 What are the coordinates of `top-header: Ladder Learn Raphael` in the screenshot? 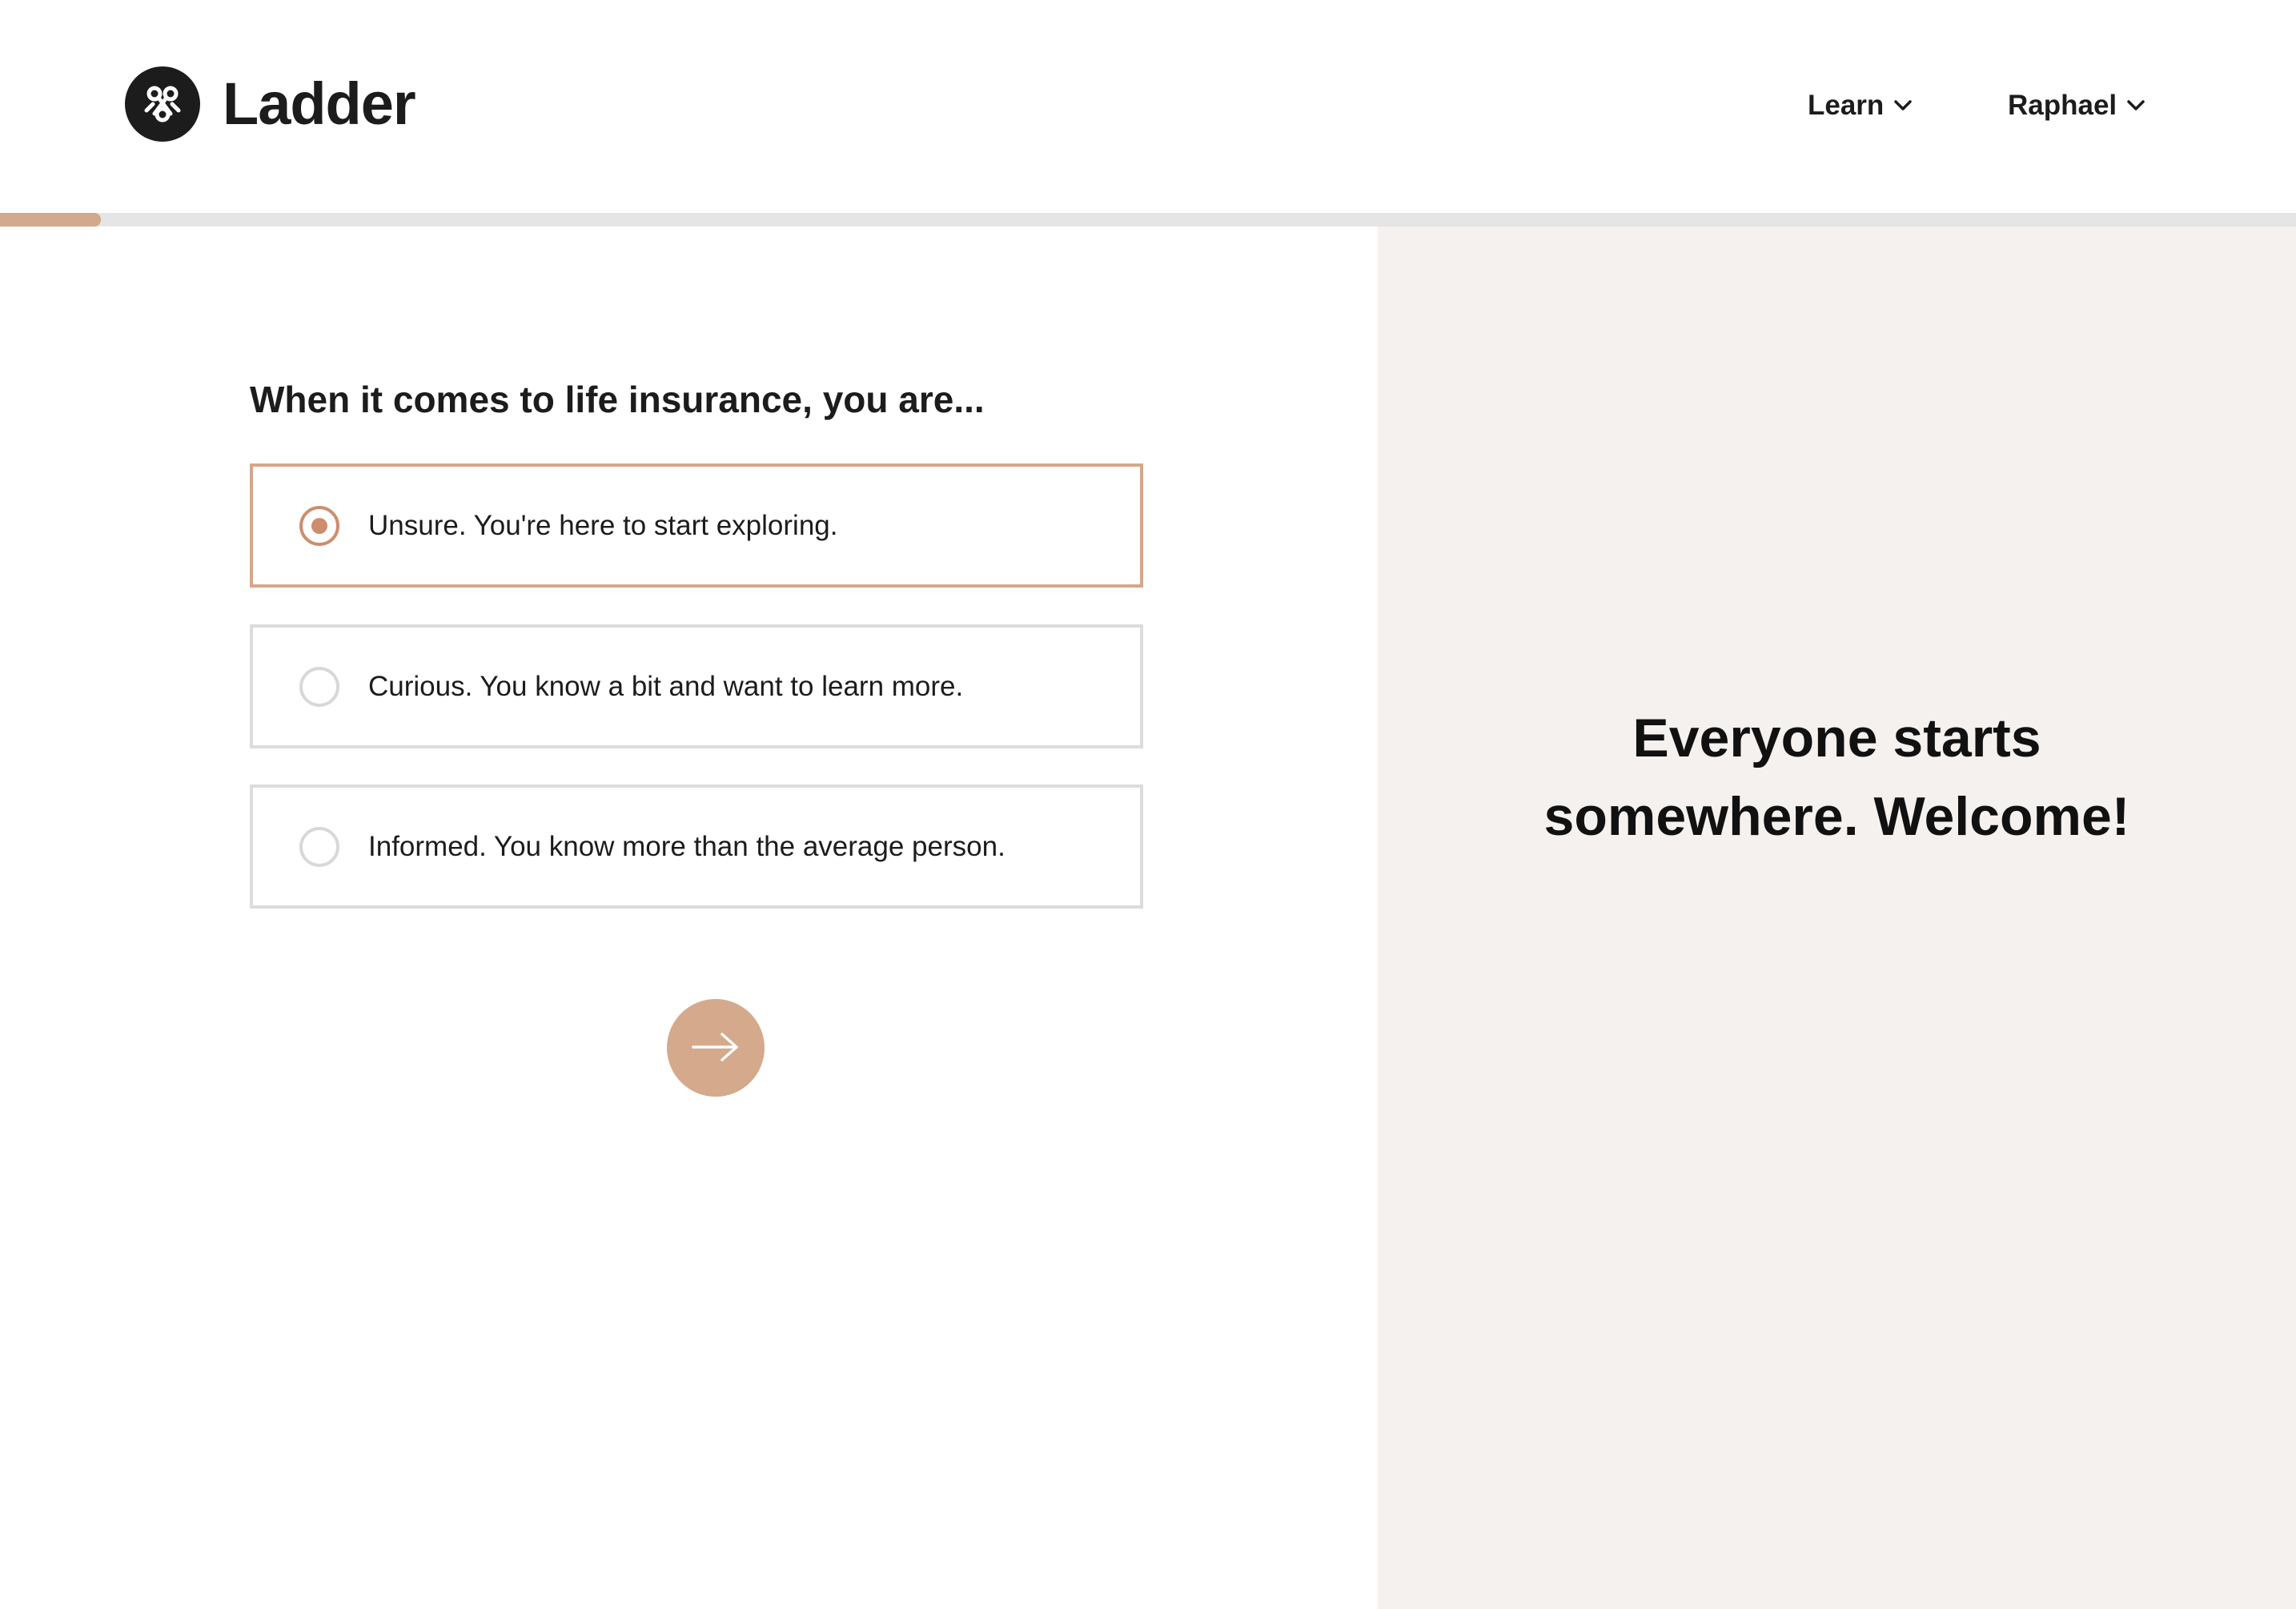 It's located at (1148, 107).